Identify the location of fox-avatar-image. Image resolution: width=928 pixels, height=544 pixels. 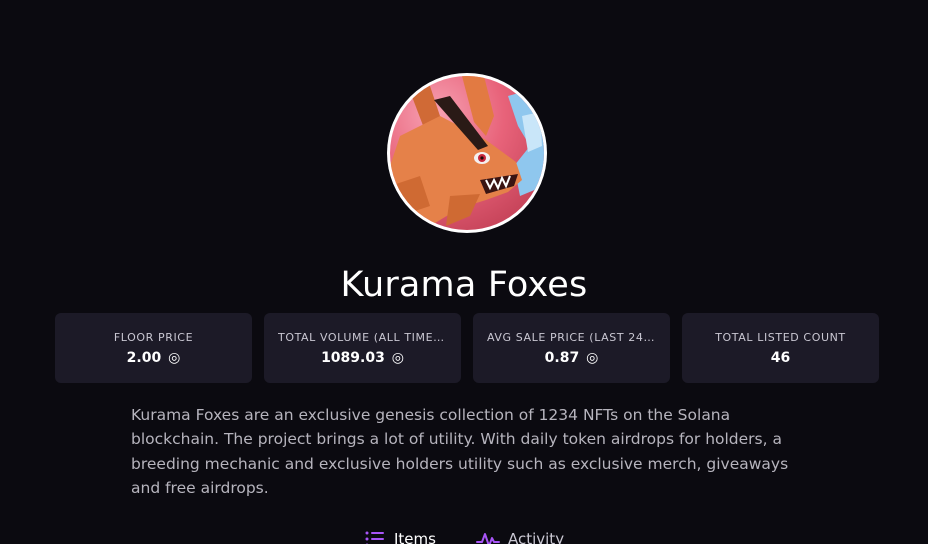
(467, 153).